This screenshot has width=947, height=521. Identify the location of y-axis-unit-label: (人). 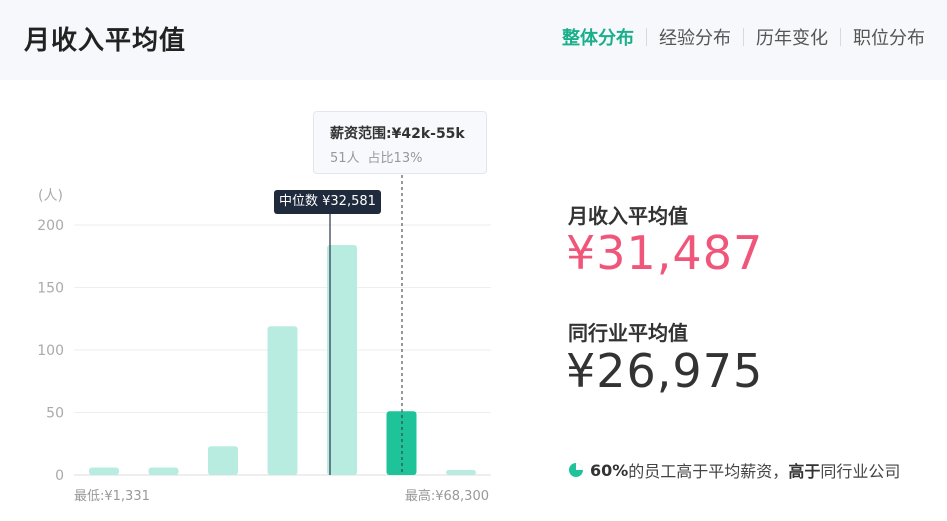
(50, 196).